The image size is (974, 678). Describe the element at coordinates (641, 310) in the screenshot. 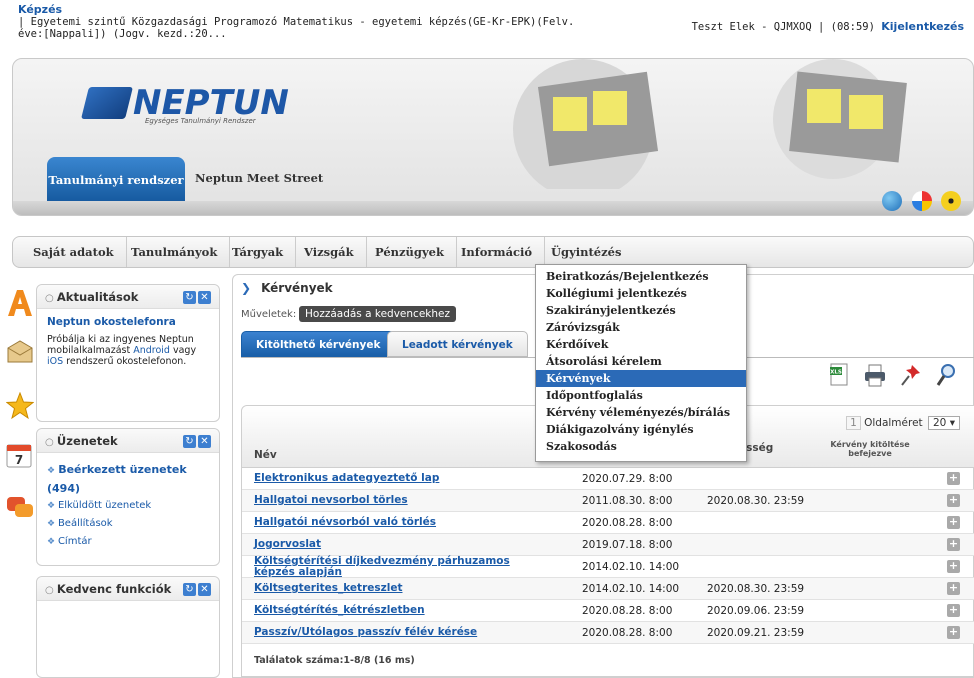

I see `dropdown-item-szakirany: Szakirányjelentkezés` at that location.